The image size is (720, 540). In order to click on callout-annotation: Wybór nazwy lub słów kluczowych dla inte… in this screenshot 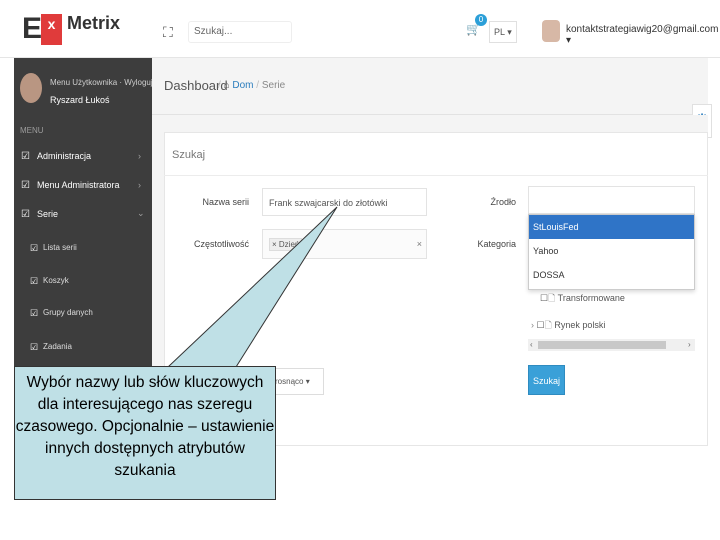, I will do `click(145, 433)`.